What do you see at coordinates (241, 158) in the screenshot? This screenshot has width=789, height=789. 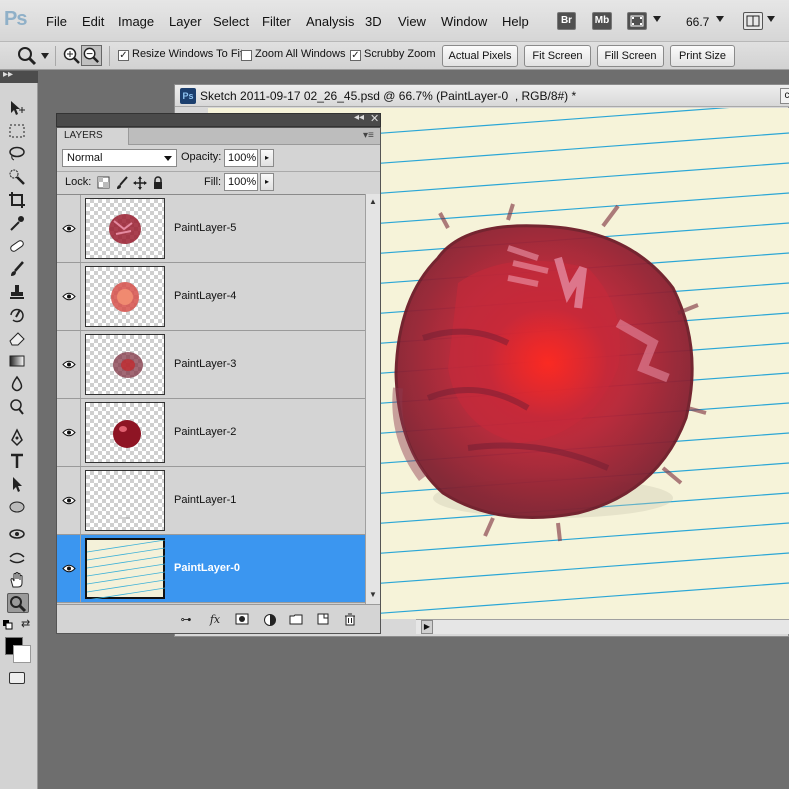 I see `opacity-field: 100%` at bounding box center [241, 158].